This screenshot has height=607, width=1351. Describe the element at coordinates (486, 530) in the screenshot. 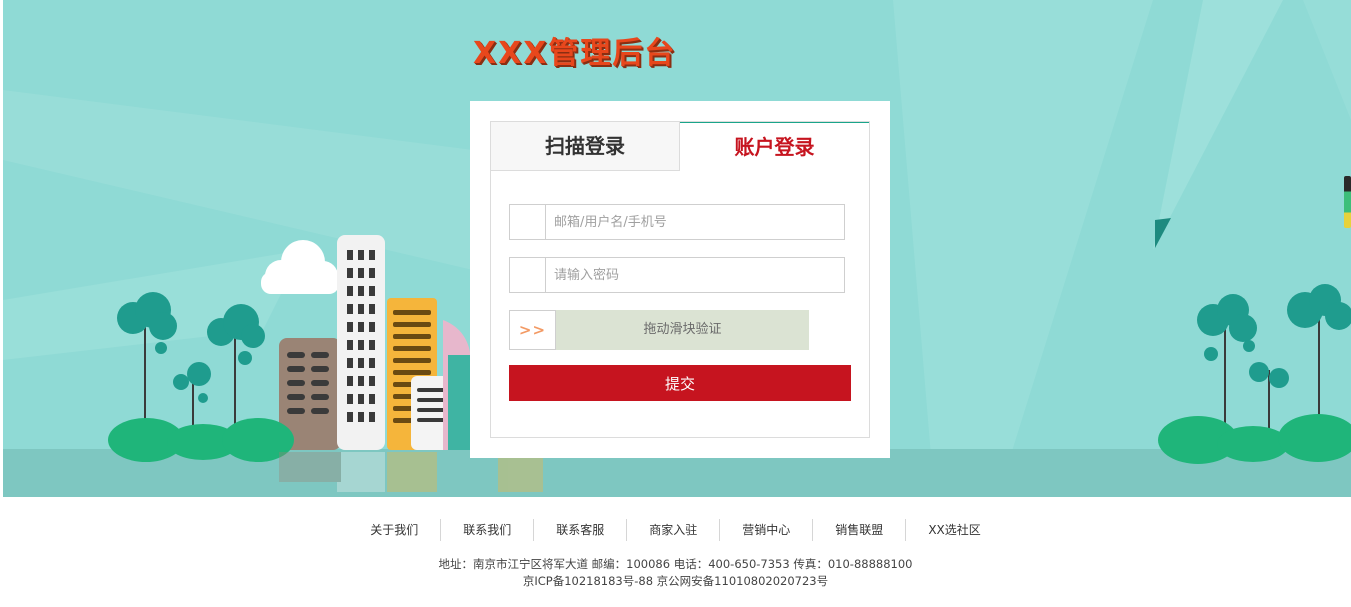

I see `footer-link-contact: 联系我们` at that location.